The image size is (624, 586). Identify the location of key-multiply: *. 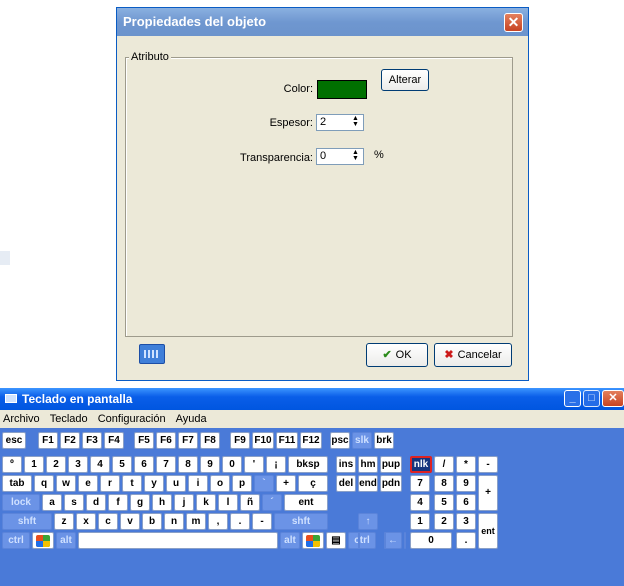
(466, 464).